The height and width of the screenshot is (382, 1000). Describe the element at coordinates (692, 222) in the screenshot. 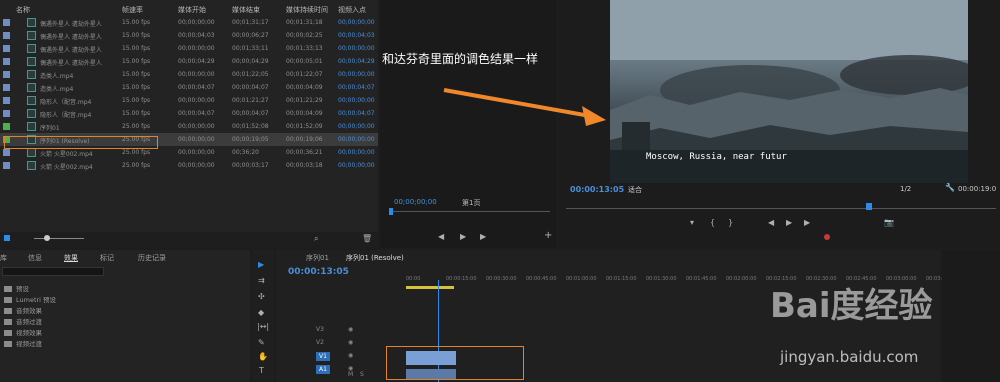

I see `marker-icon: ▾` at that location.